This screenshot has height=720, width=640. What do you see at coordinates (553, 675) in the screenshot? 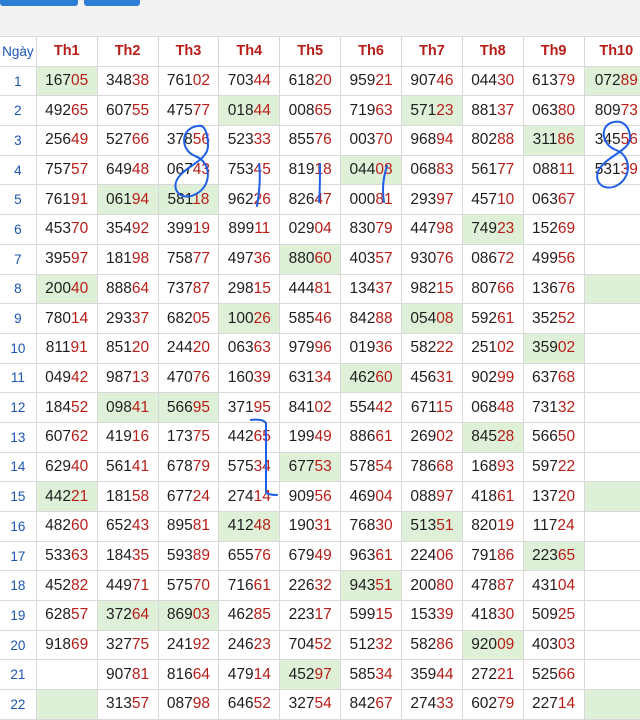
I see `result-cell: 52566` at bounding box center [553, 675].